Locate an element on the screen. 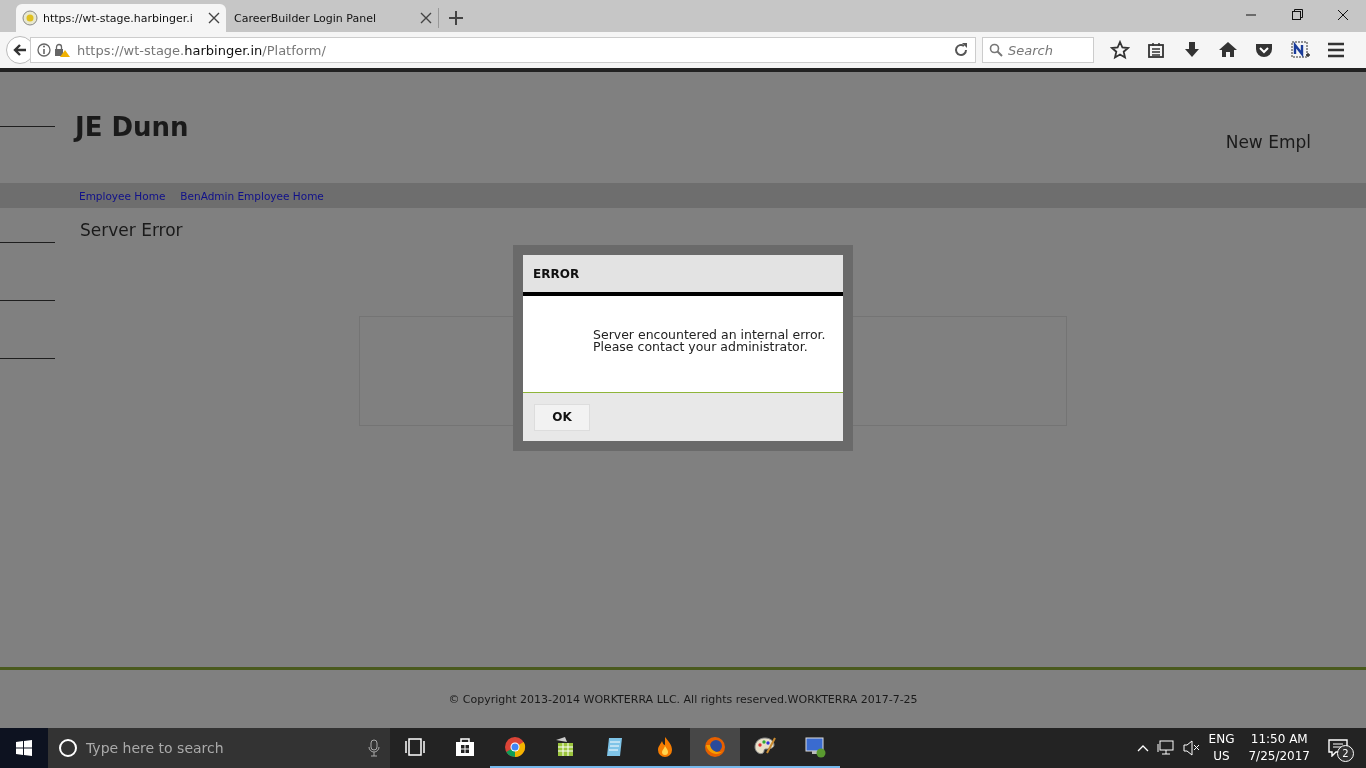 The image size is (1366, 768). windows-start-icon is located at coordinates (24, 748).